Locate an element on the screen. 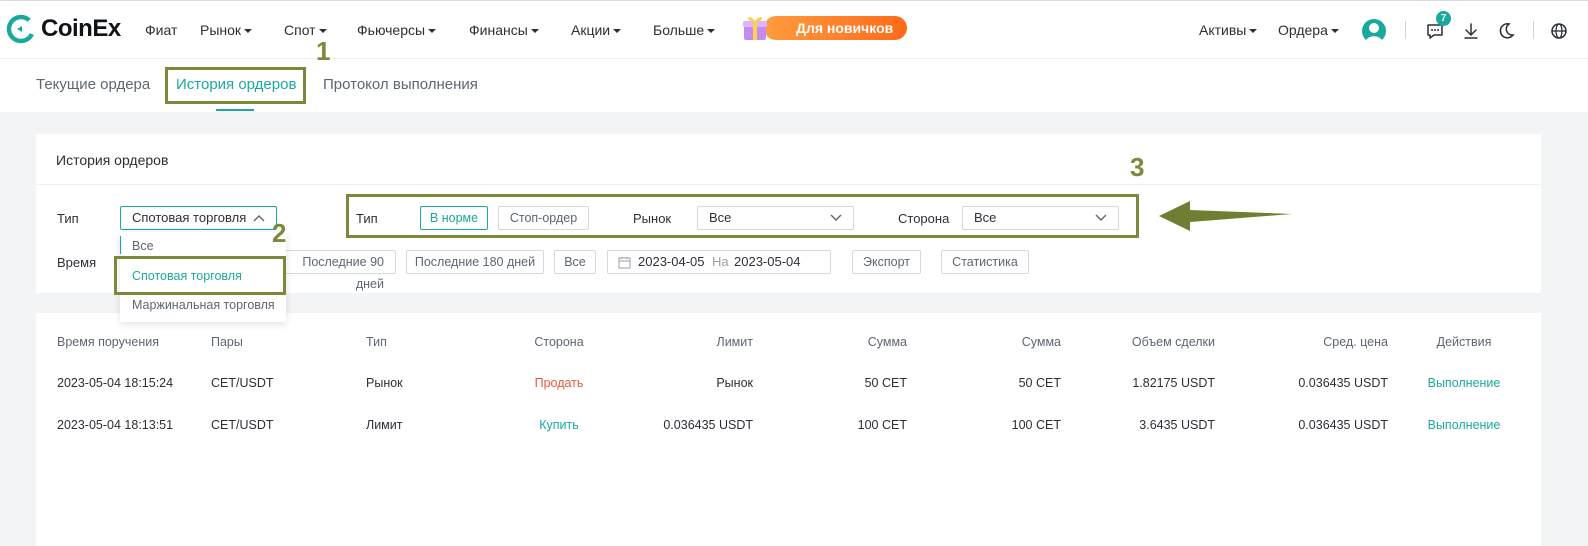 The image size is (1588, 546). trade-type-select: Спотовая торговля is located at coordinates (198, 218).